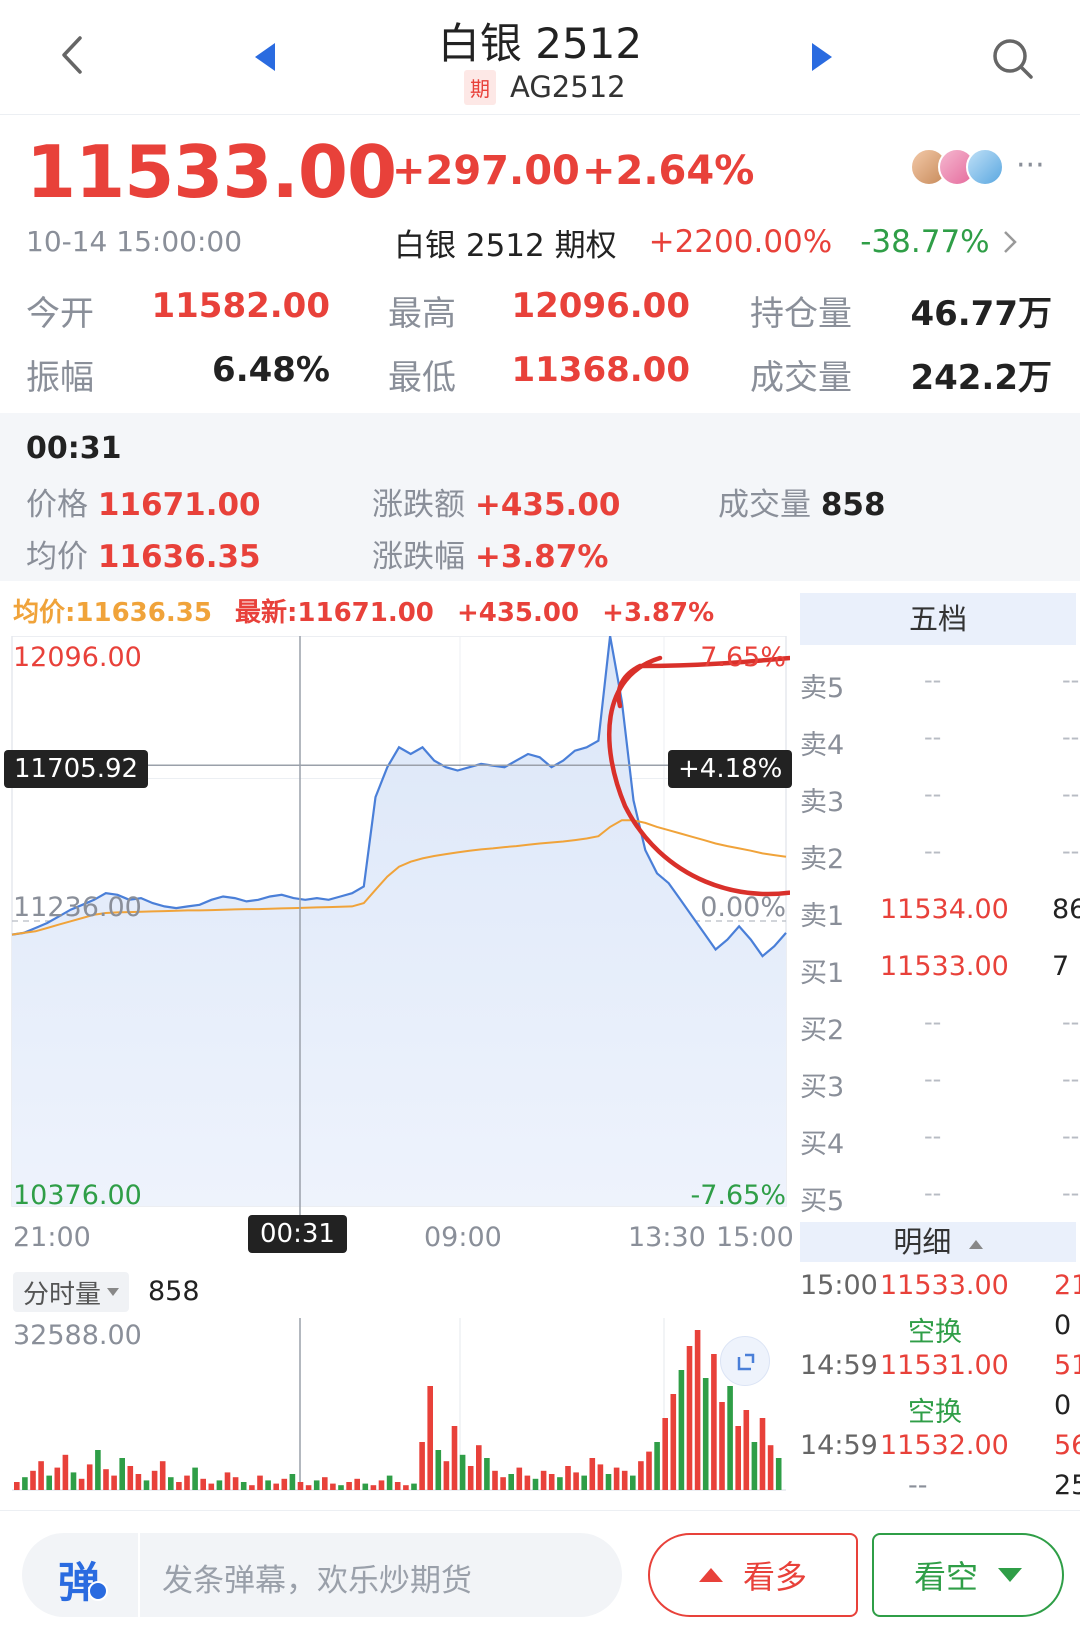 The image size is (1080, 1629). Describe the element at coordinates (422, 378) in the screenshot. I see `stat-low-label: 最低` at that location.